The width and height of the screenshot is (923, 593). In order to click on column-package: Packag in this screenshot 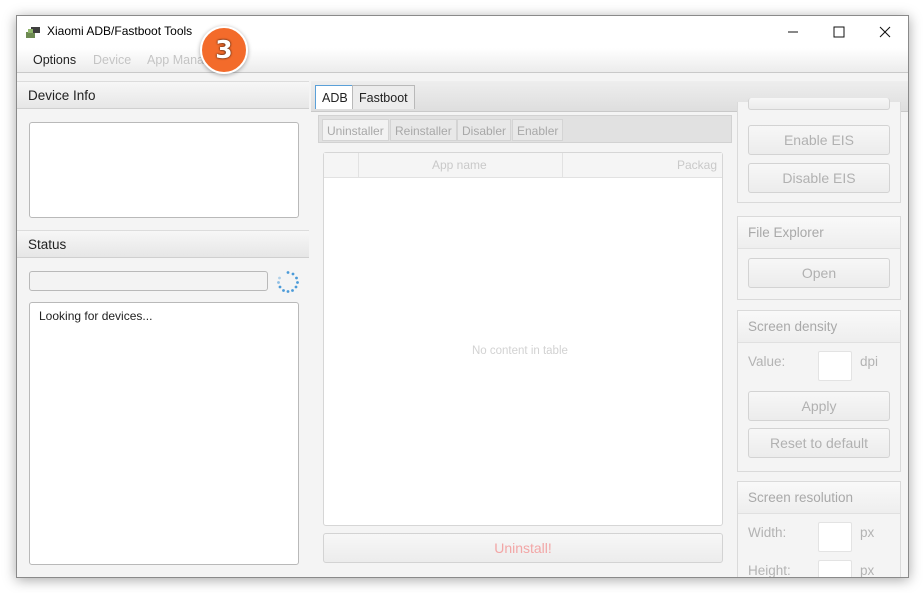, I will do `click(697, 165)`.